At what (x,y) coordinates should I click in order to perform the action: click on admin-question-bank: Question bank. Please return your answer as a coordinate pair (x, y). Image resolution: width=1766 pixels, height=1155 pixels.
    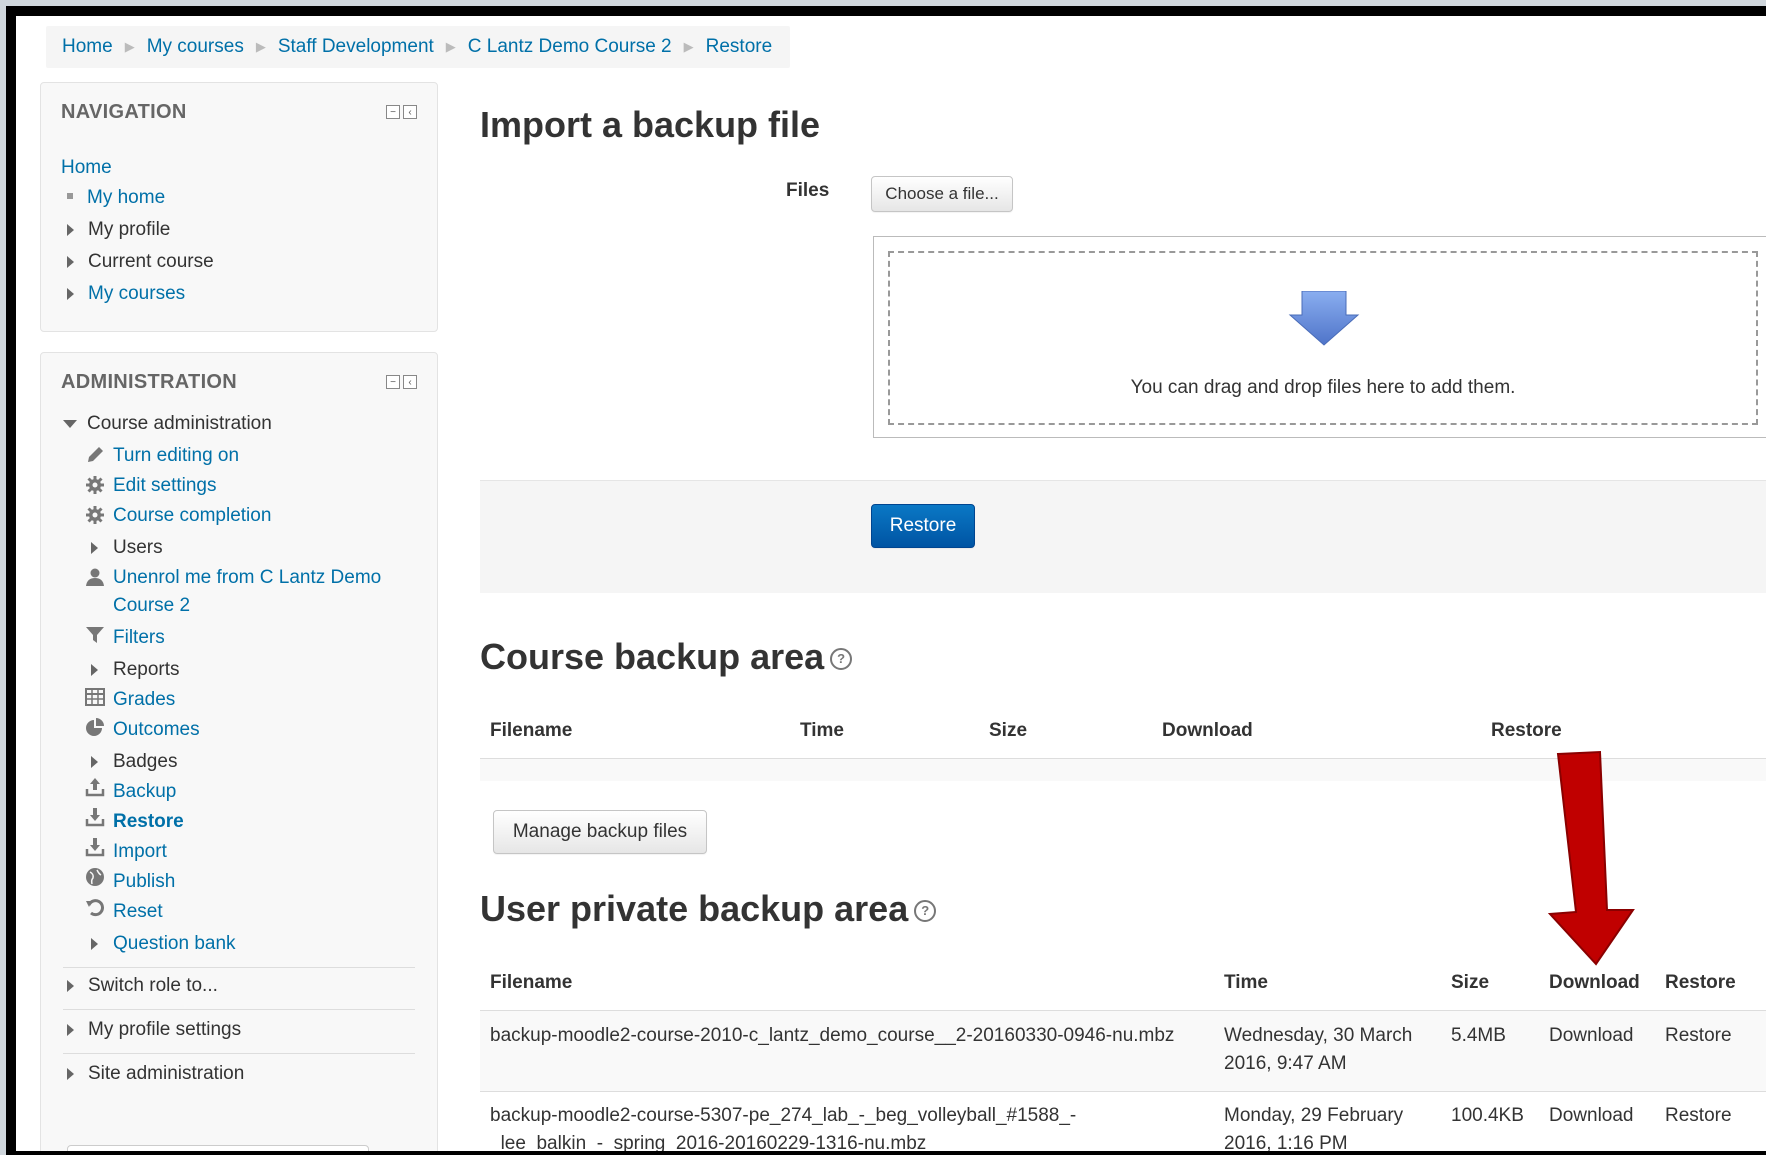
    Looking at the image, I should click on (163, 944).